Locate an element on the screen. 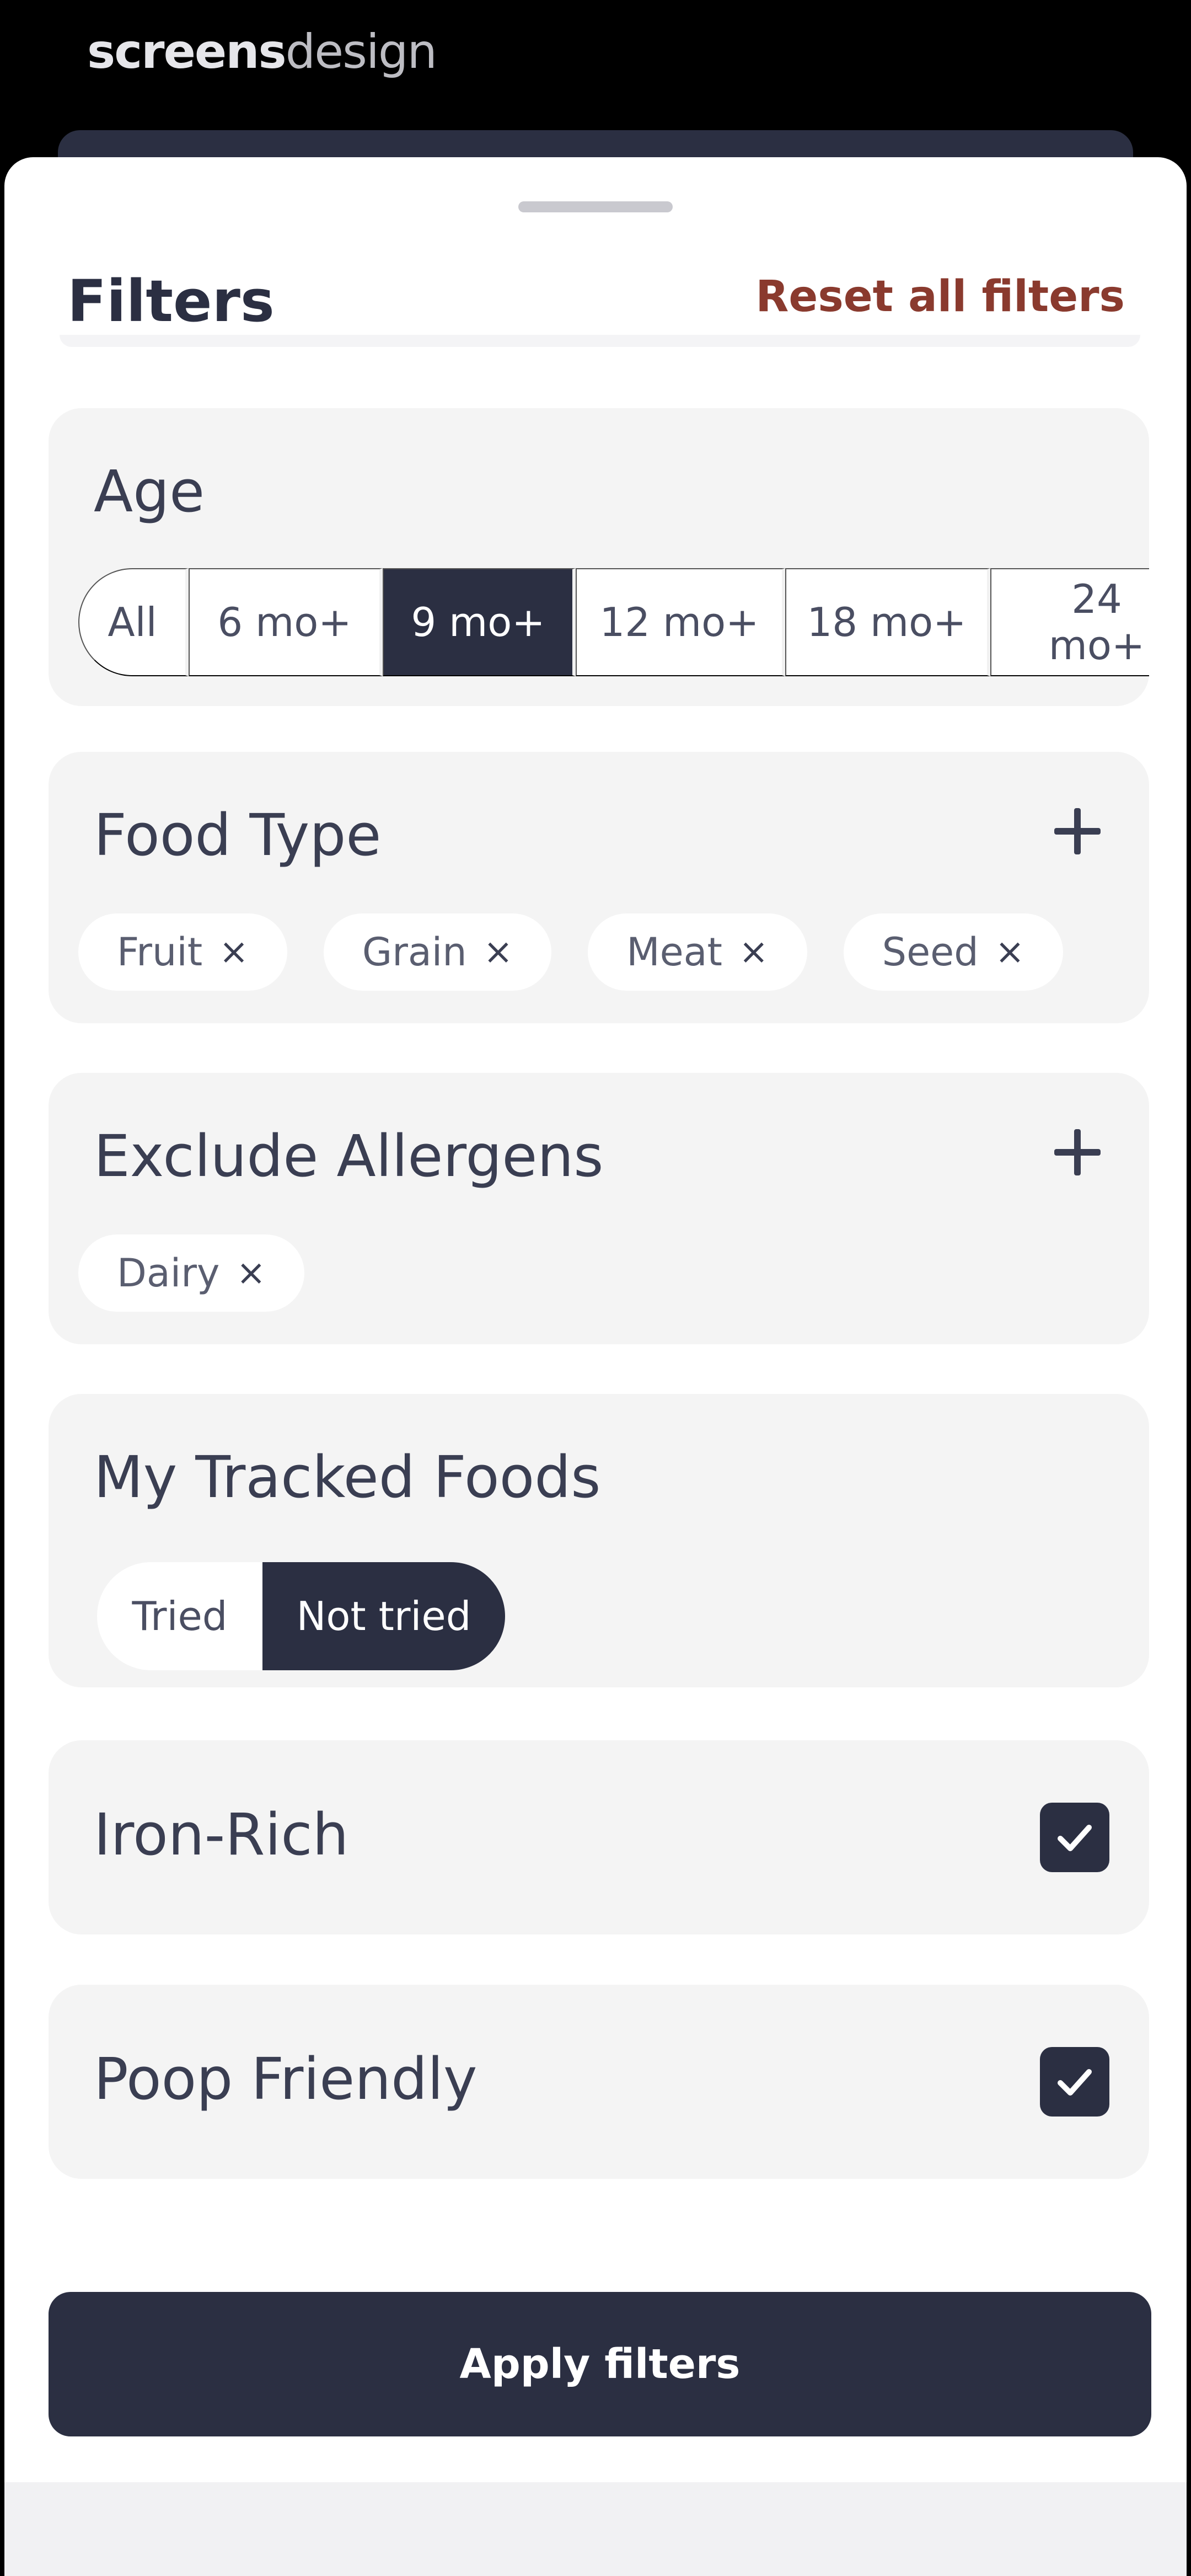  brand-part-2: design is located at coordinates (361, 51).